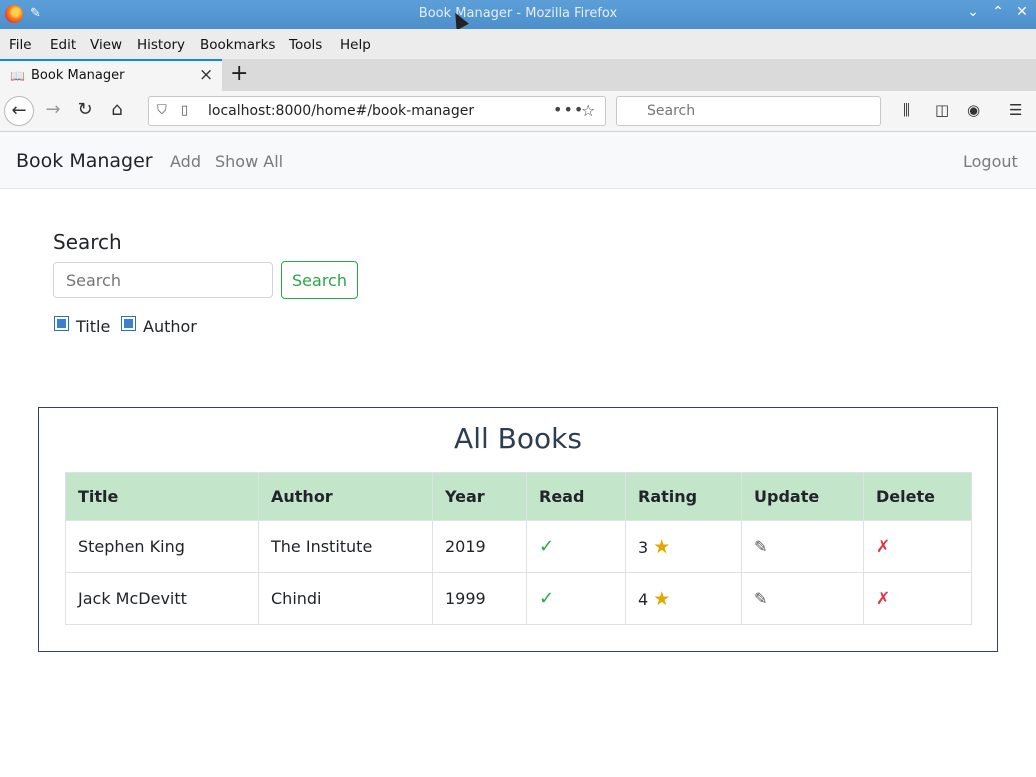  I want to click on search-button: Search, so click(319, 280).